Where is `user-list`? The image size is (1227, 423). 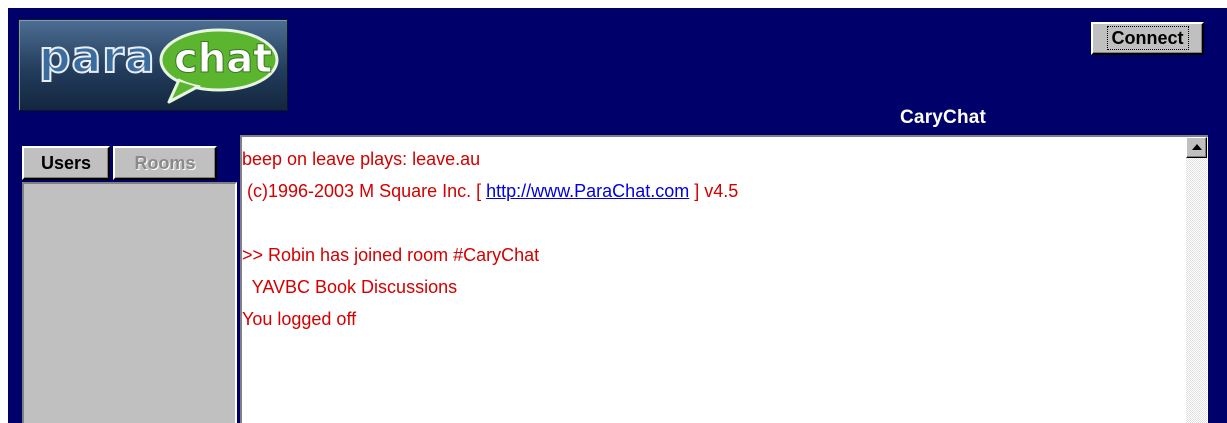 user-list is located at coordinates (129, 302).